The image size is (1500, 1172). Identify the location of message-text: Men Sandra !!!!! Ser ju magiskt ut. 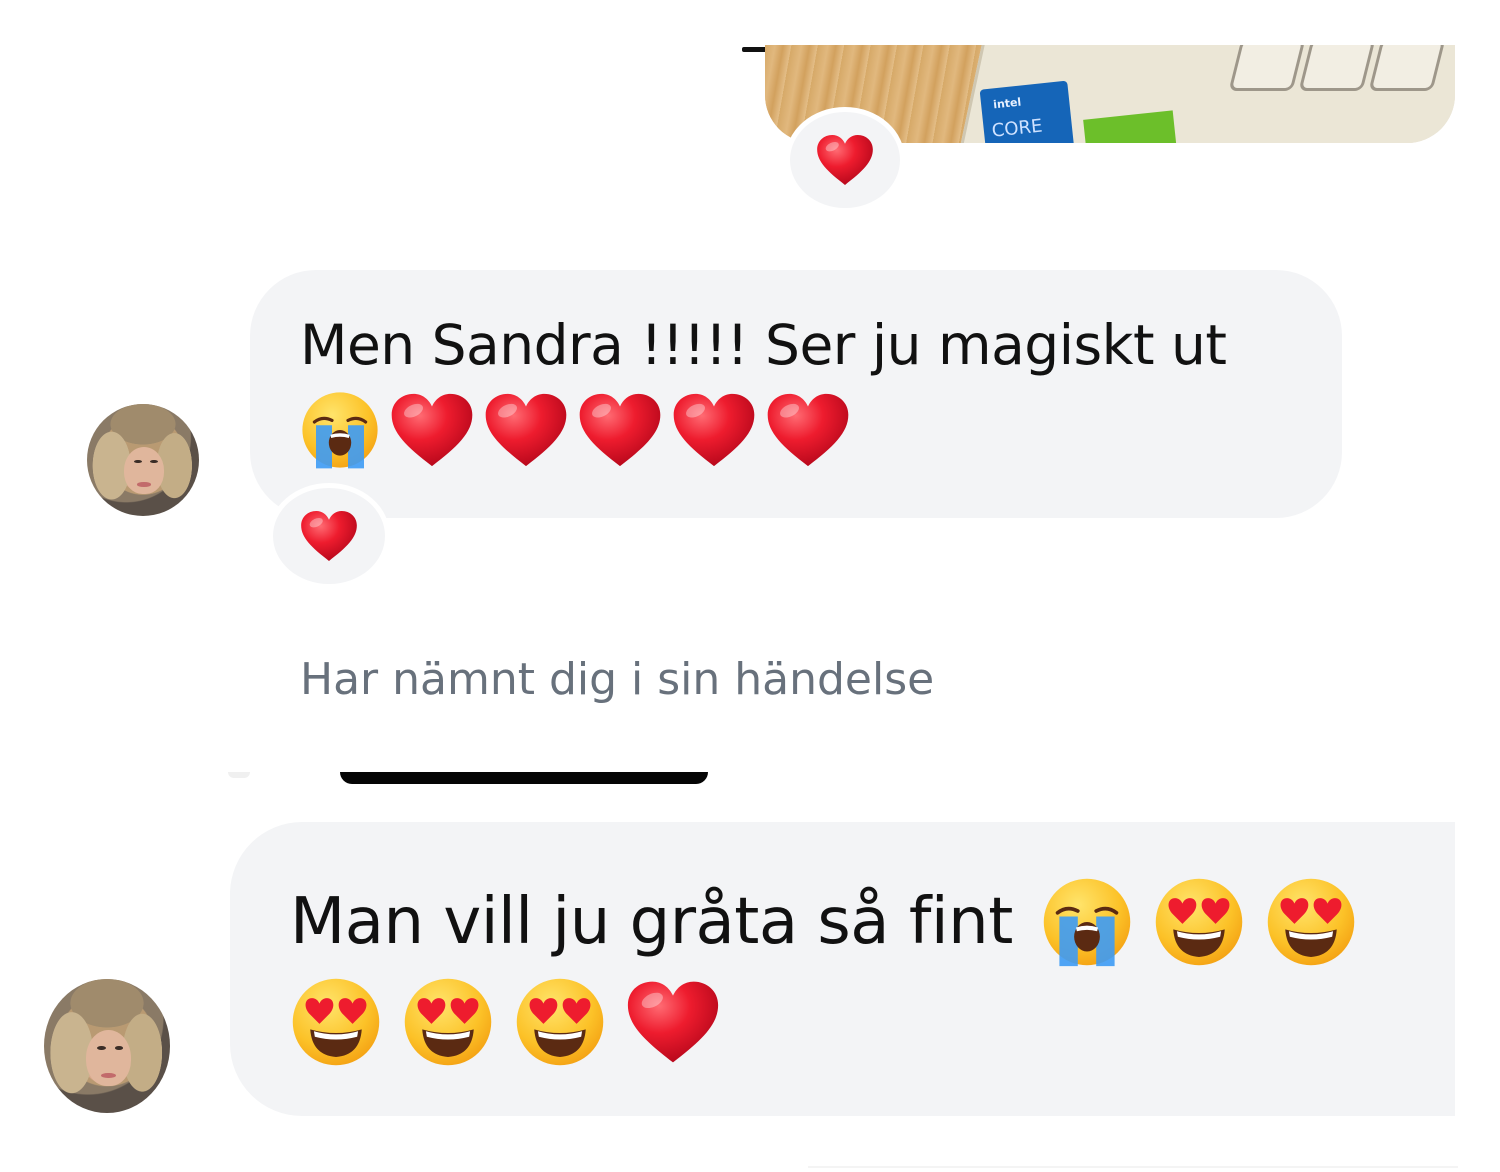
(763, 345).